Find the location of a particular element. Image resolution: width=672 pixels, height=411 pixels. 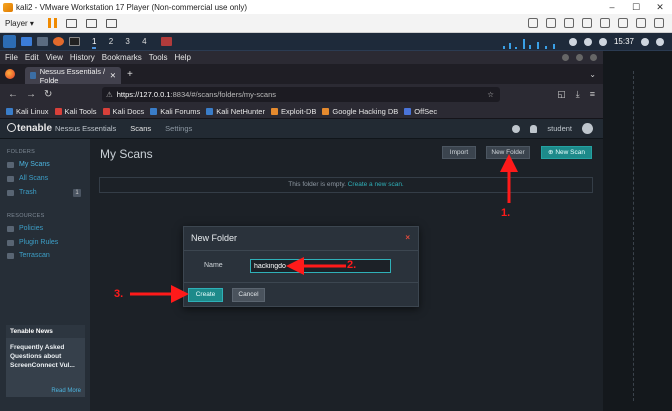

sidebar-item-all-scans: All Scans is located at coordinates (27, 178).